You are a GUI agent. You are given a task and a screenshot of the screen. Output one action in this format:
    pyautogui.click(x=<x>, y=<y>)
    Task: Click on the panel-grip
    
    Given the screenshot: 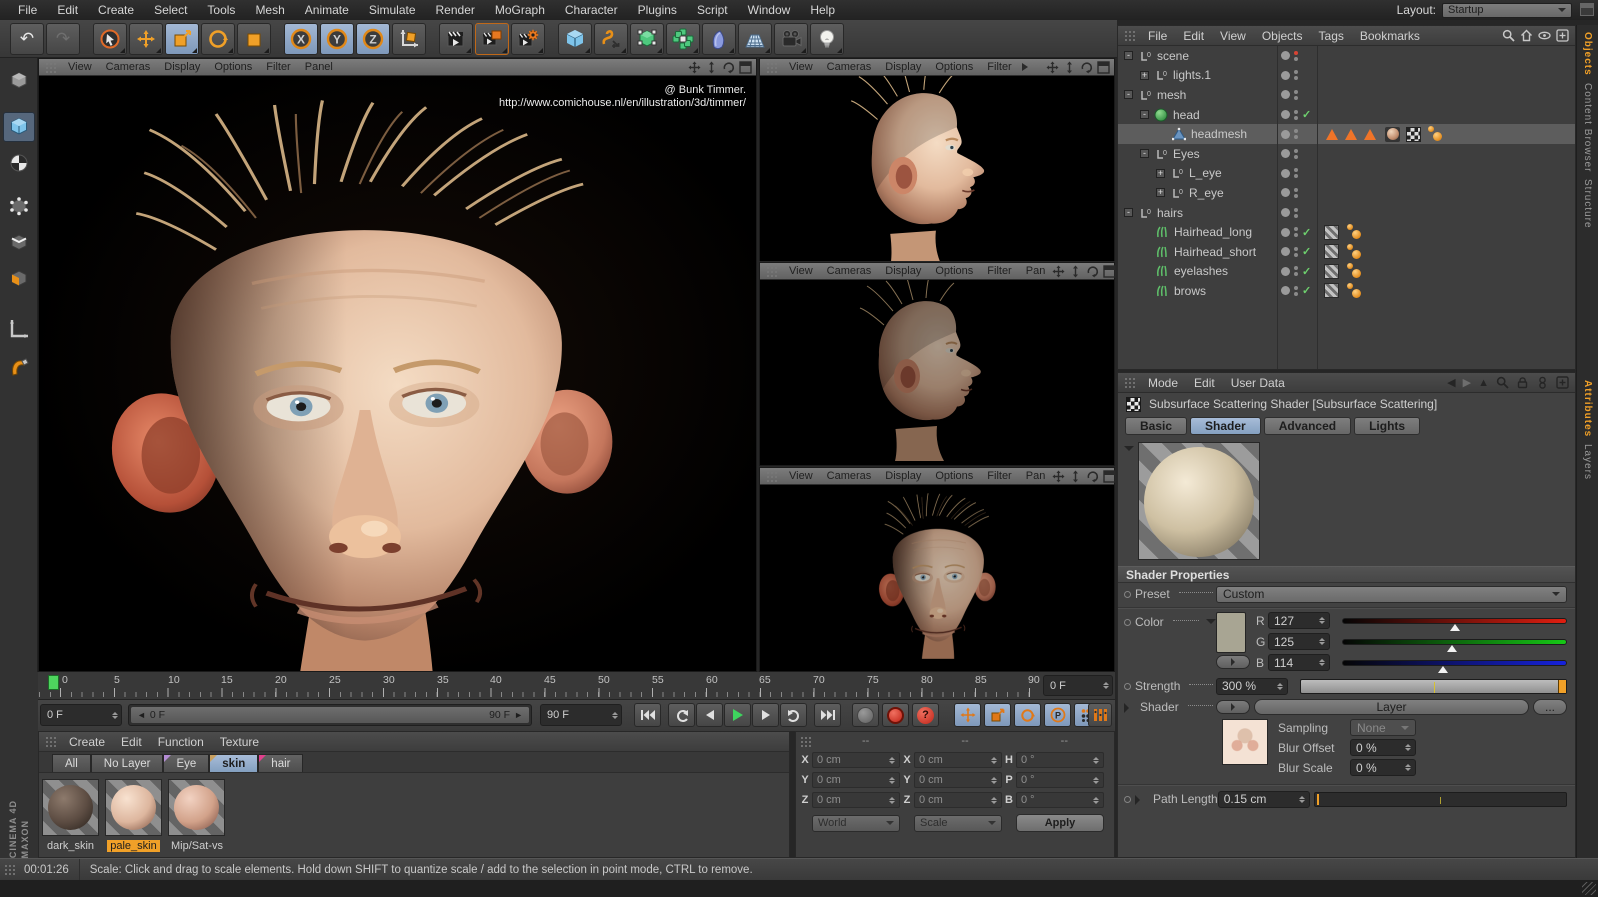 What is the action you would take?
    pyautogui.click(x=51, y=741)
    